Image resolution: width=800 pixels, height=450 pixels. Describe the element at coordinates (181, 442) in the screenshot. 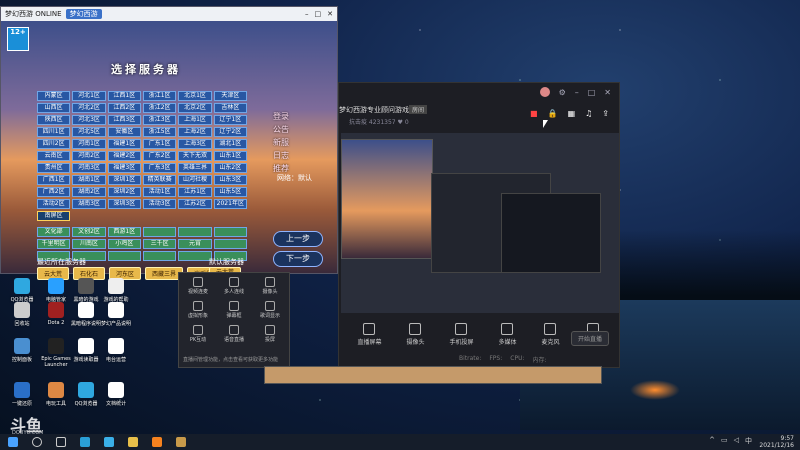

I see `game-icon` at that location.